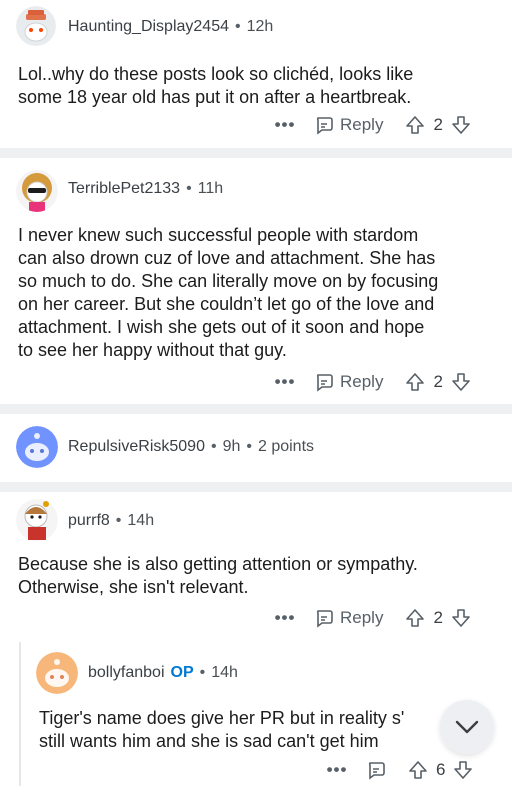  What do you see at coordinates (148, 27) in the screenshot?
I see `username: Haunting_Display2454` at bounding box center [148, 27].